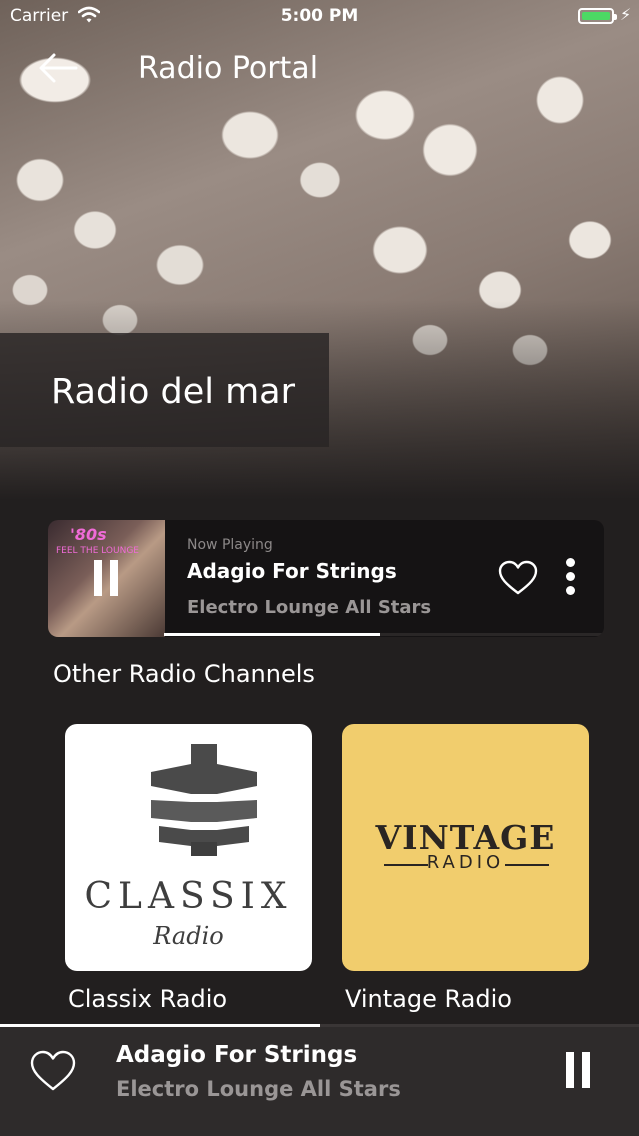 The image size is (639, 1136). I want to click on album-art: '80s FEEL THE LOUNGE, so click(106, 578).